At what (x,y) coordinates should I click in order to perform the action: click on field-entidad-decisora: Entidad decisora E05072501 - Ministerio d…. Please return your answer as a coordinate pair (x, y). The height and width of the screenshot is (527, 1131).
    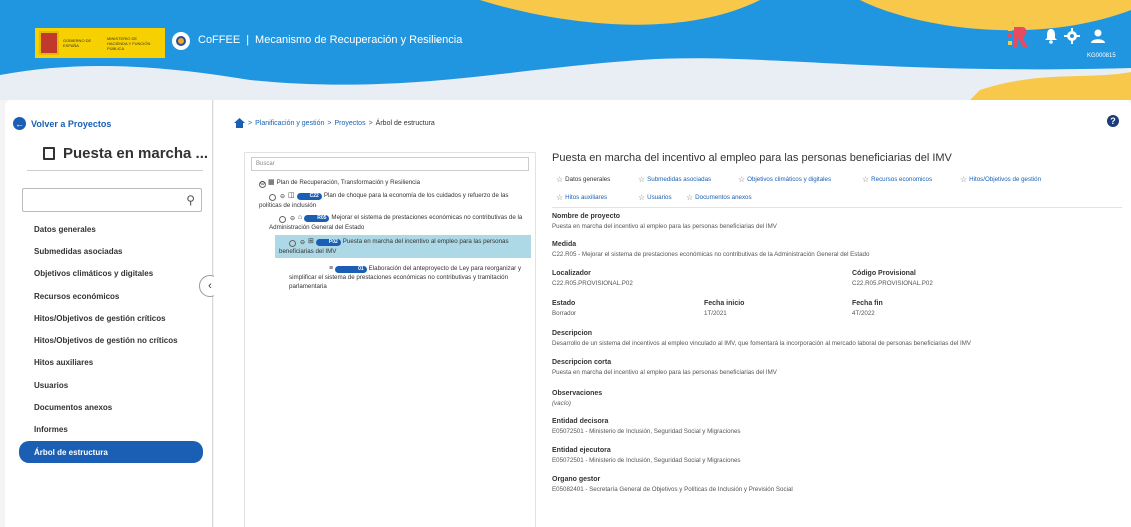
    Looking at the image, I should click on (646, 426).